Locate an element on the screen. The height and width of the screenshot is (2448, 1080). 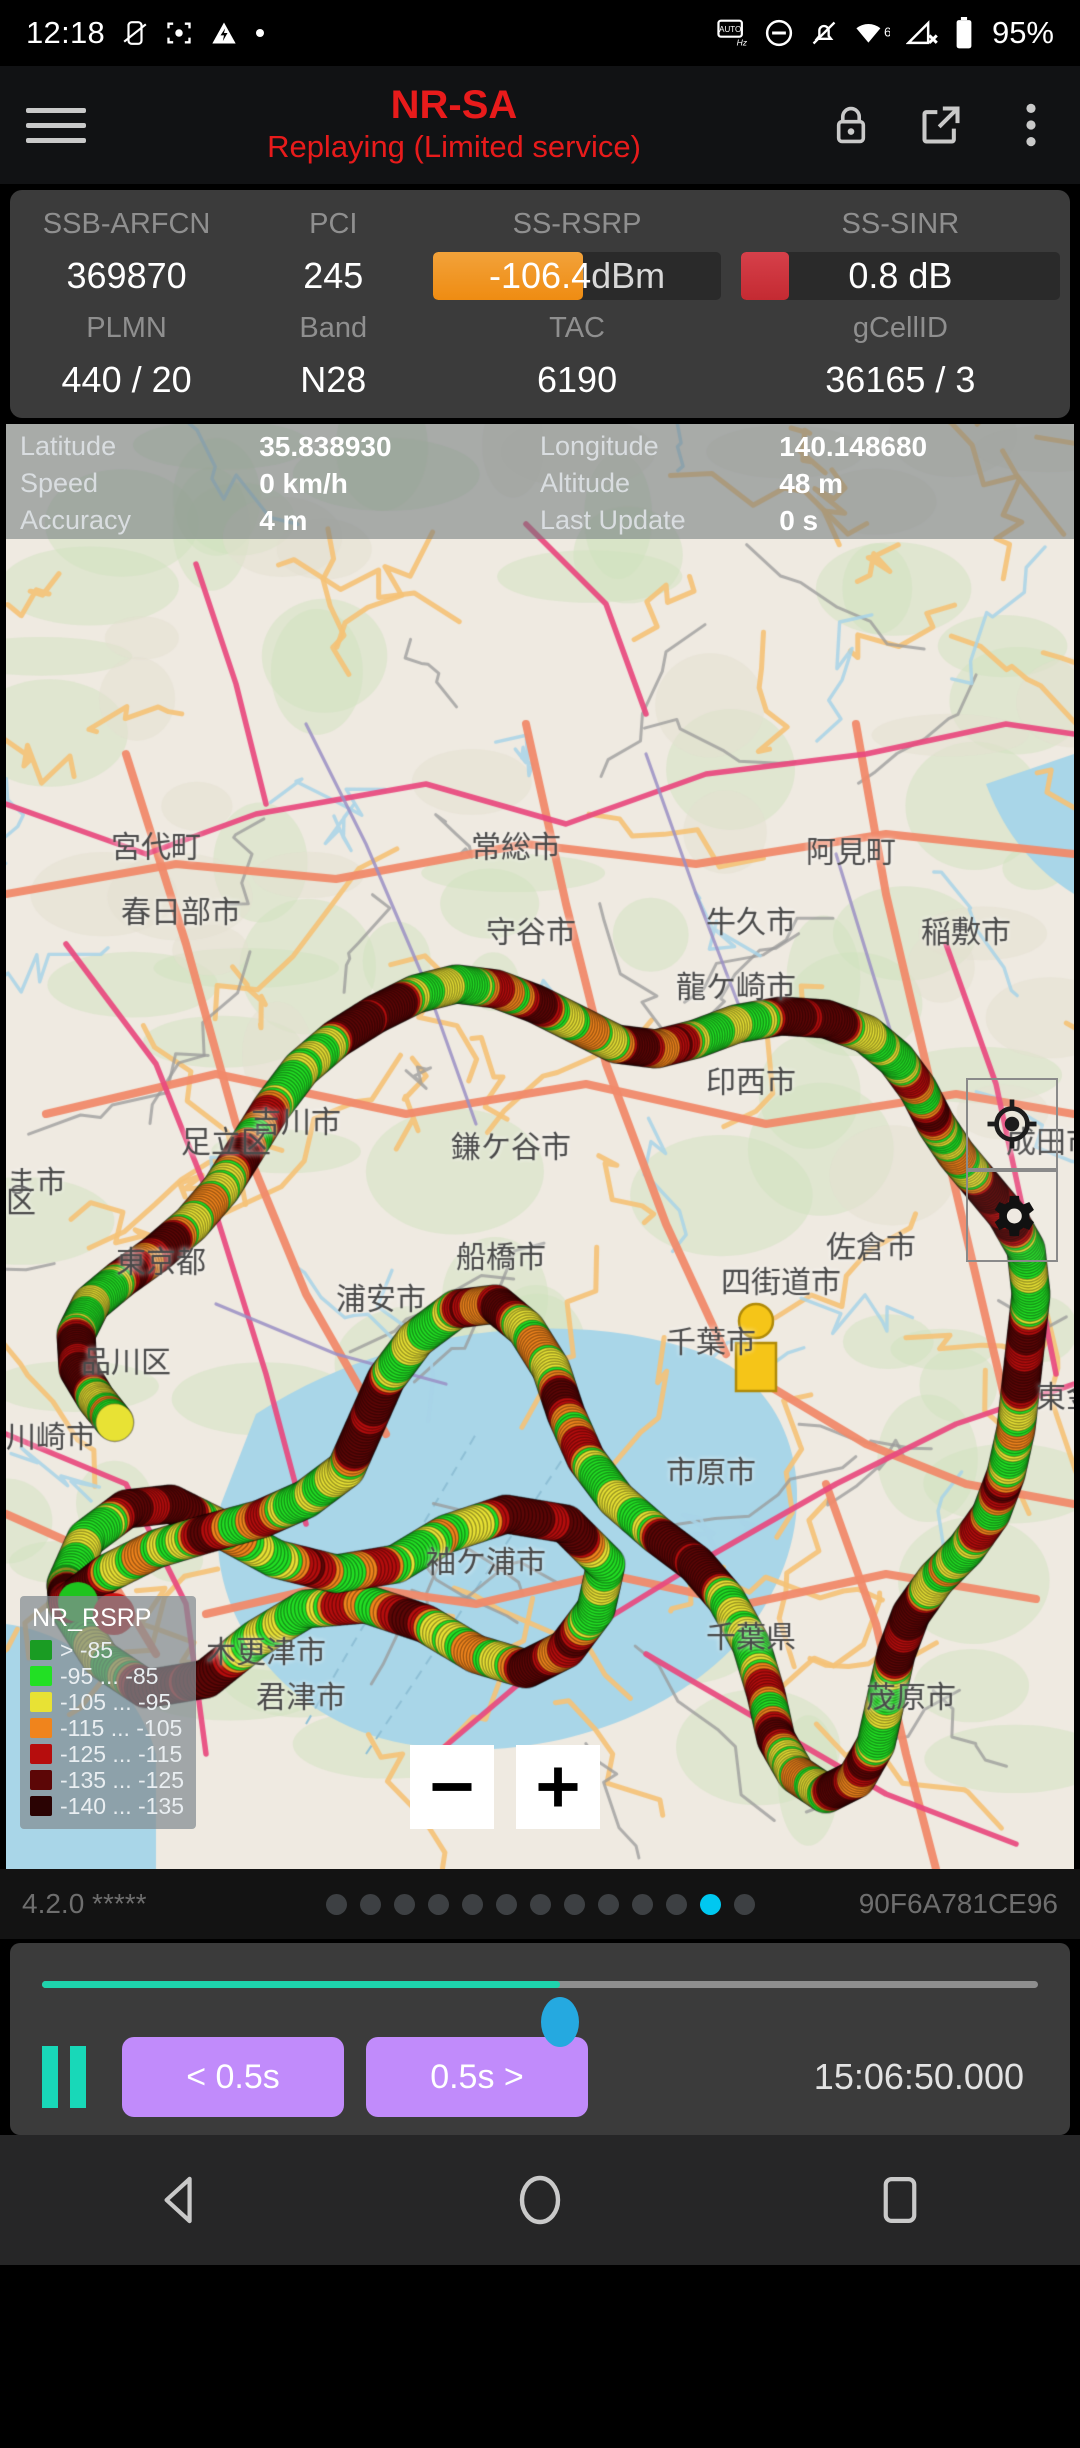
map-zoom-controls is located at coordinates (505, 1787).